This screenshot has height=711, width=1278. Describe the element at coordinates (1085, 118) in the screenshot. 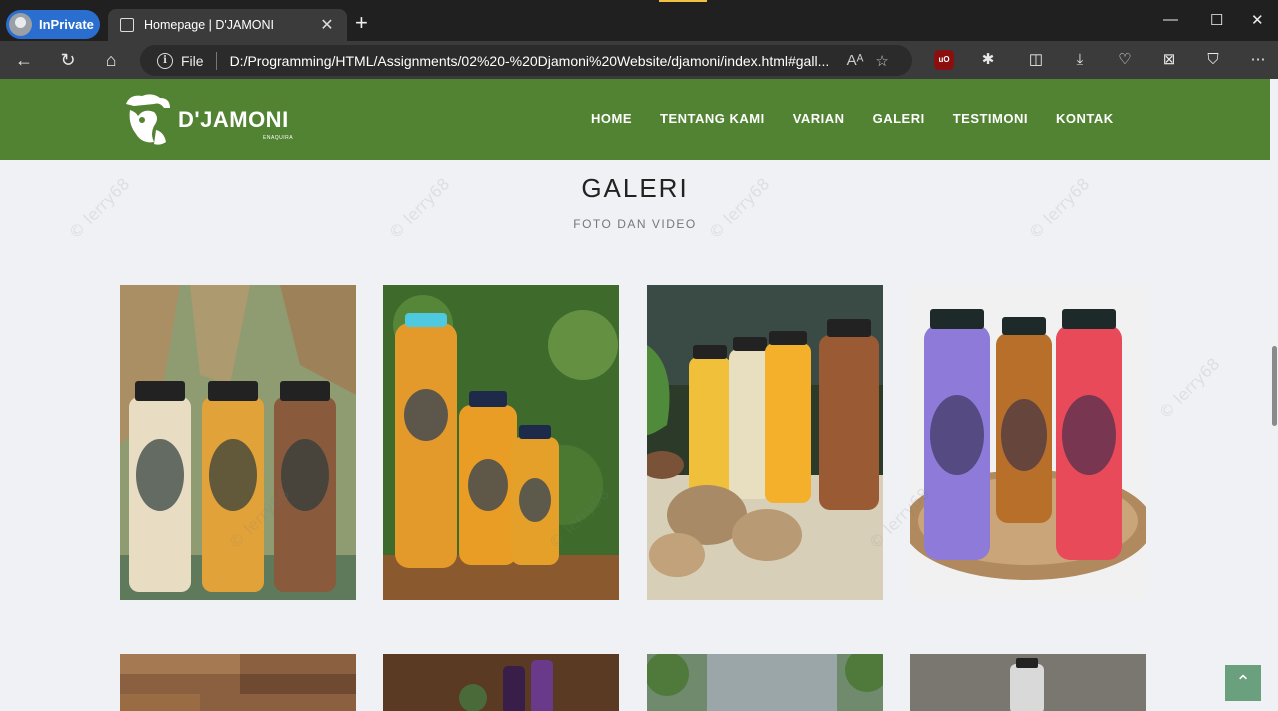

I see `nav-kontak: KONTAK` at that location.